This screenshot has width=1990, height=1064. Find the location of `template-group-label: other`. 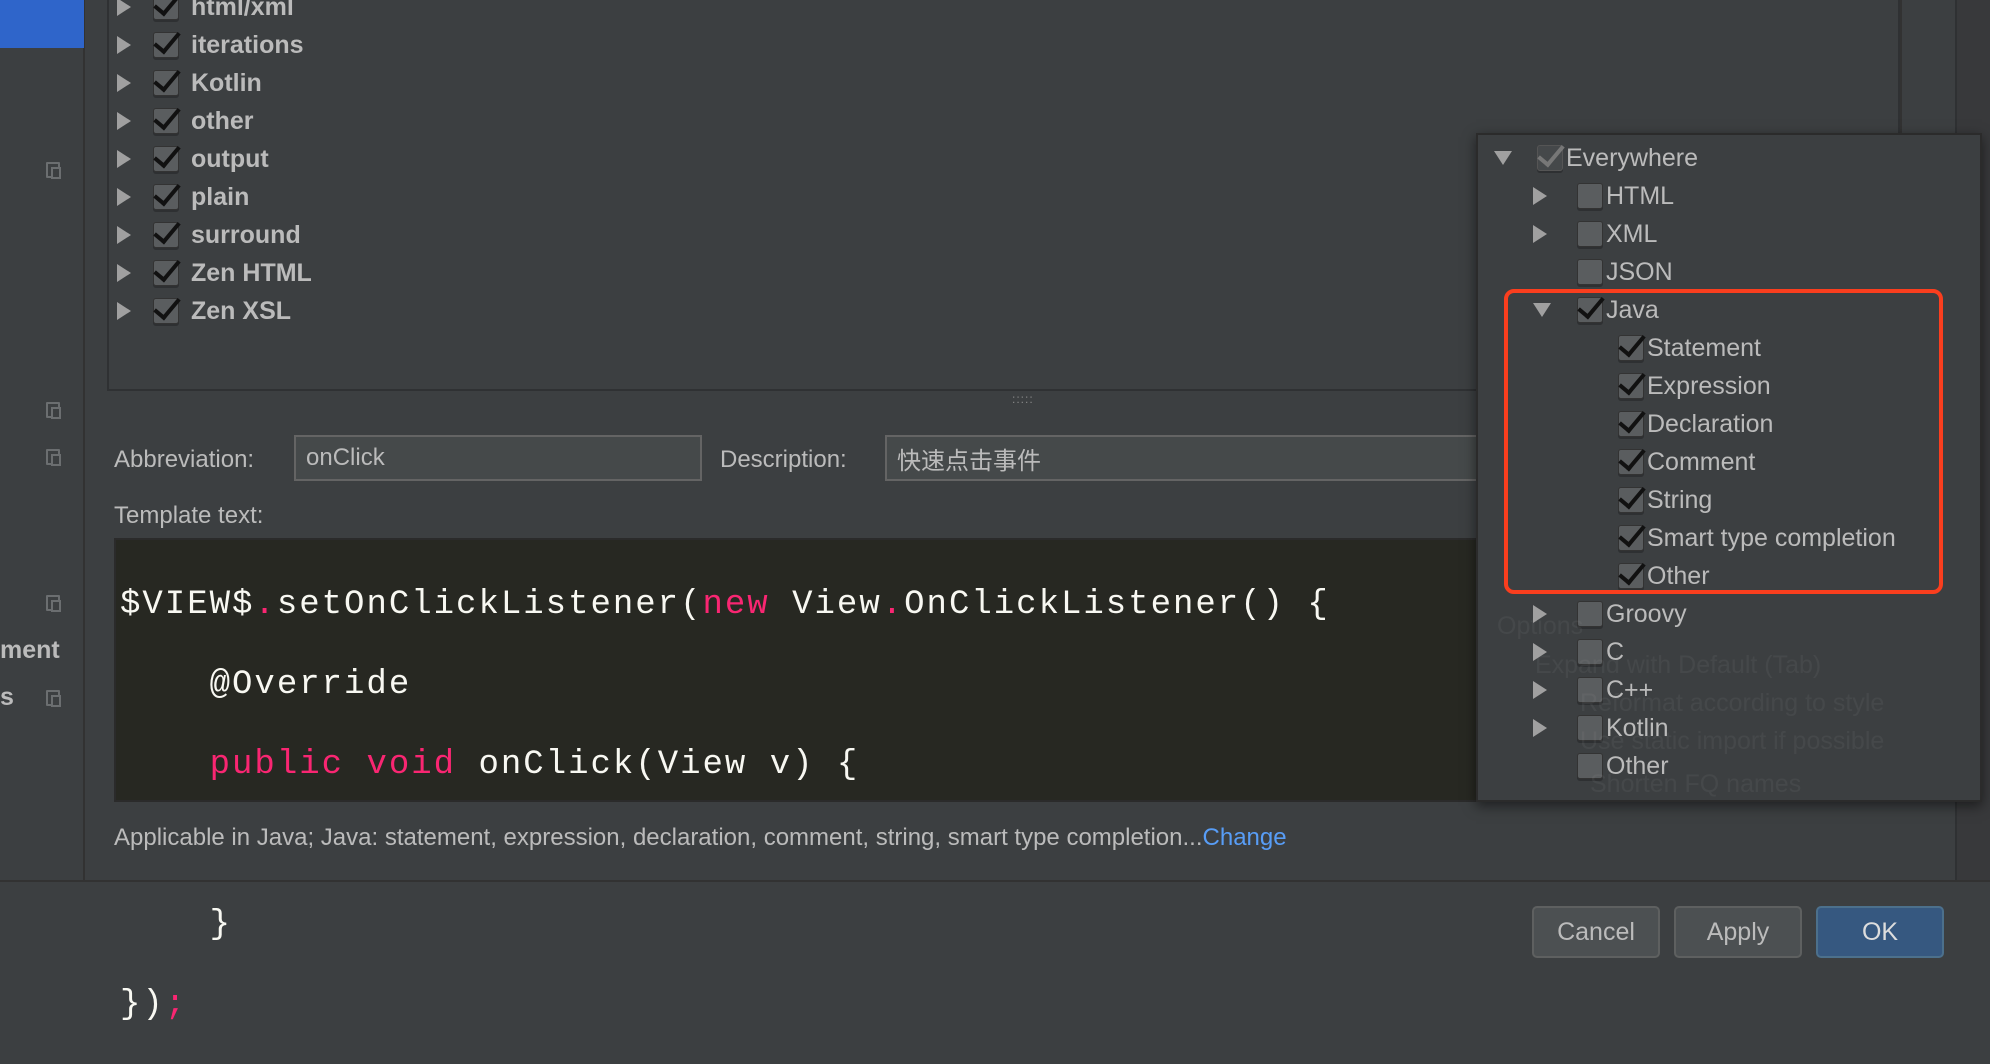

template-group-label: other is located at coordinates (222, 120).